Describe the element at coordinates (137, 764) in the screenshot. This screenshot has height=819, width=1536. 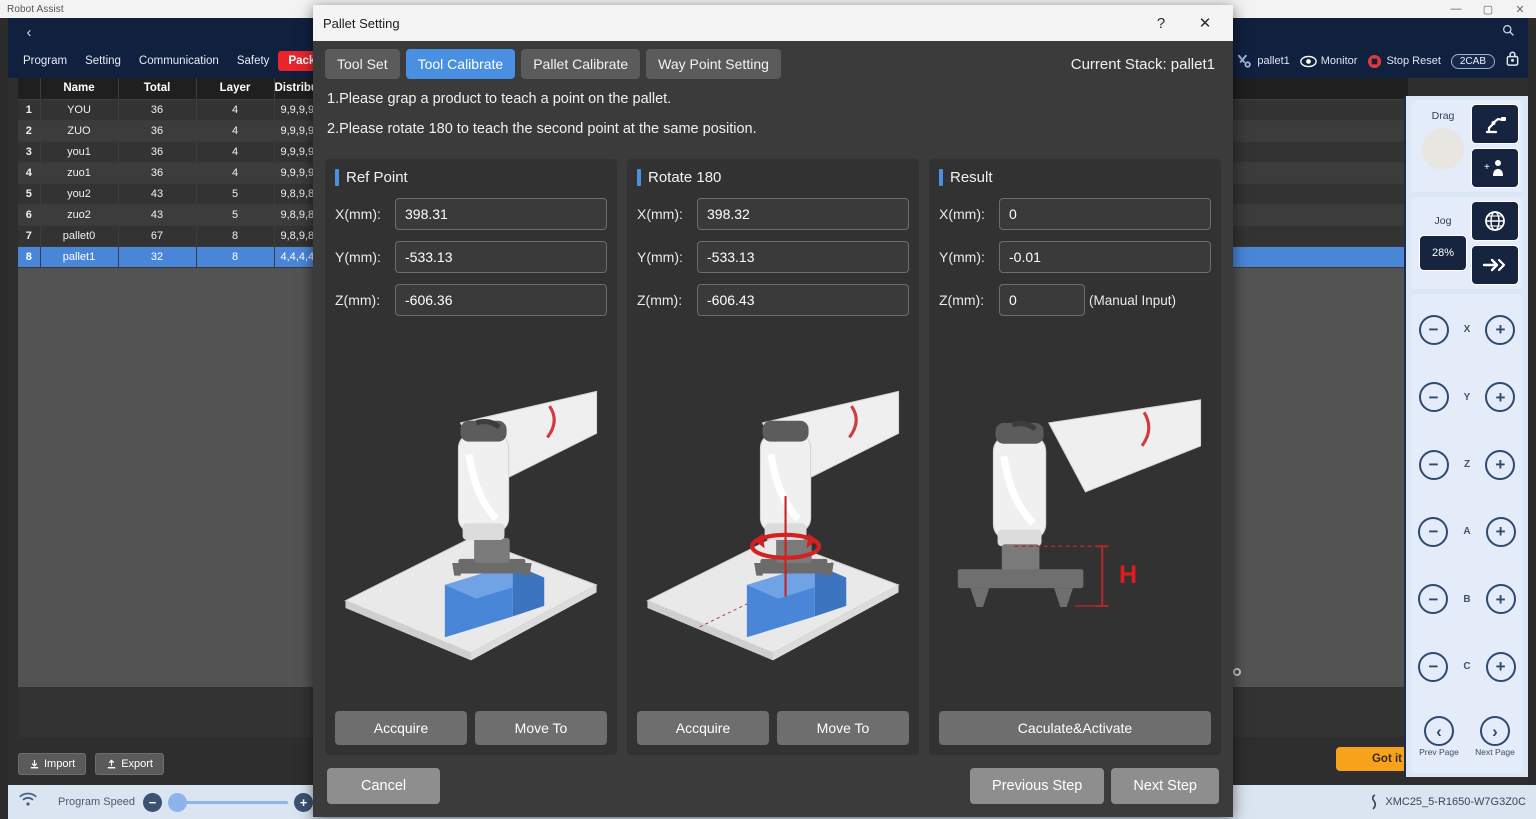
I see `export-label: Export` at that location.